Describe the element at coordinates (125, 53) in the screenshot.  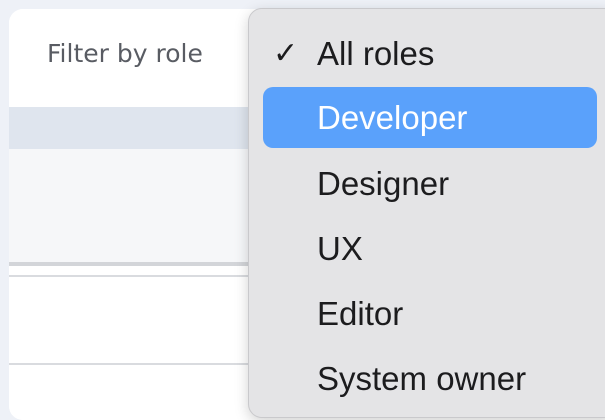
I see `filter-by-role-label: Filter by role` at that location.